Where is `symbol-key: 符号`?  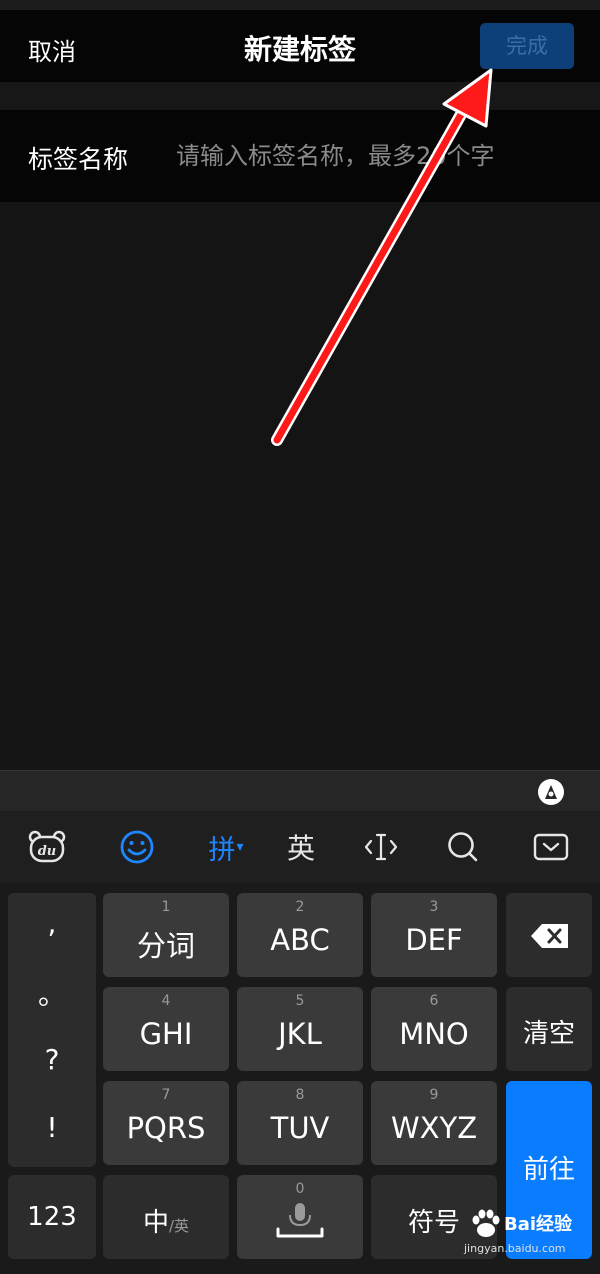 symbol-key: 符号 is located at coordinates (434, 1217).